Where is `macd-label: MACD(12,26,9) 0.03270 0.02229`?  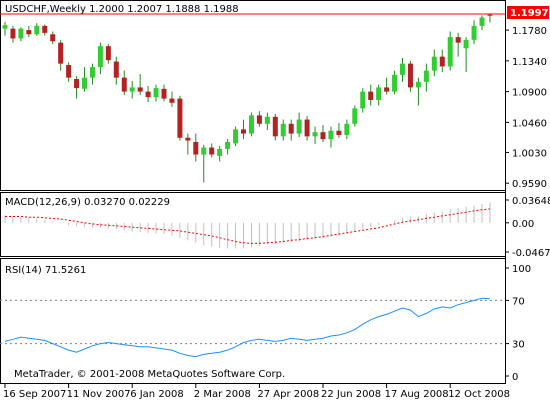
macd-label: MACD(12,26,9) 0.03270 0.02229 is located at coordinates (87, 202).